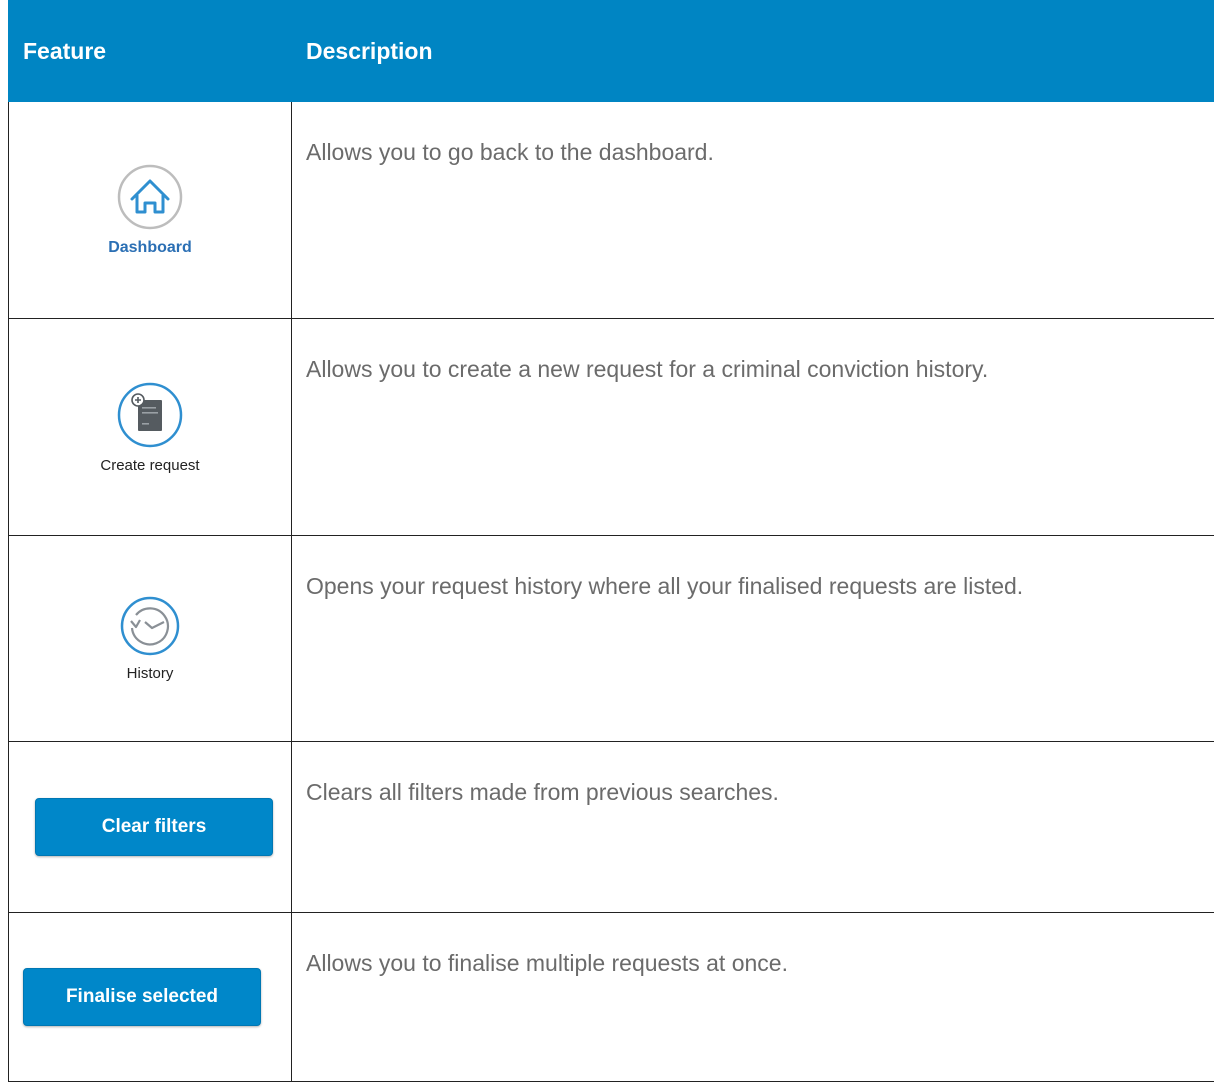 The width and height of the screenshot is (1214, 1082). What do you see at coordinates (142, 997) in the screenshot?
I see `finalise-selected-button: Finalise selected` at bounding box center [142, 997].